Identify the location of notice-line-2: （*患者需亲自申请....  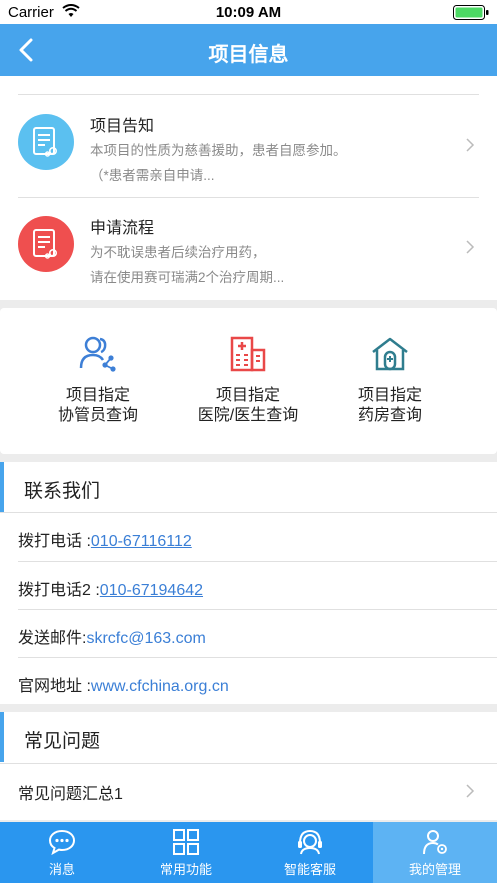
(152, 175).